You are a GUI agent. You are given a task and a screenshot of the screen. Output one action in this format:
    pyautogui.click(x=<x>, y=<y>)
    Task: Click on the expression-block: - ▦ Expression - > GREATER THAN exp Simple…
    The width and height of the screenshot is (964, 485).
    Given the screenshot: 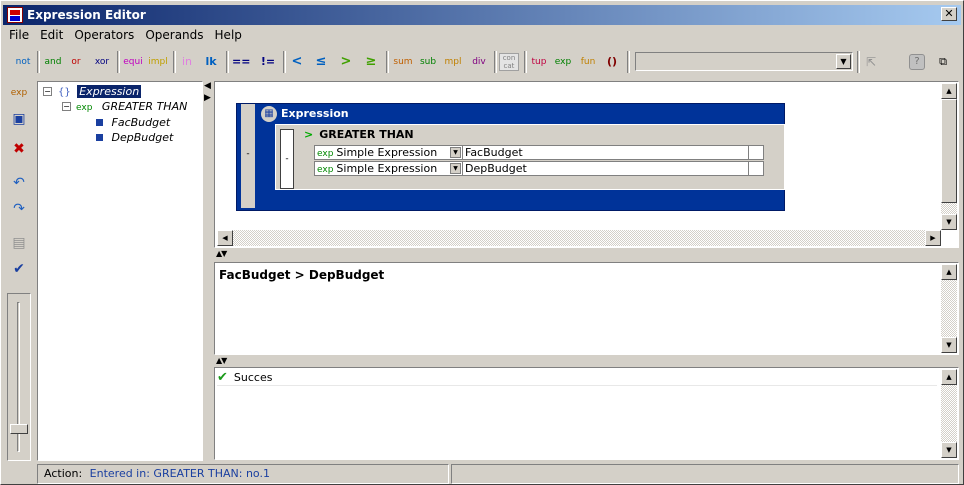 What is the action you would take?
    pyautogui.click(x=510, y=157)
    